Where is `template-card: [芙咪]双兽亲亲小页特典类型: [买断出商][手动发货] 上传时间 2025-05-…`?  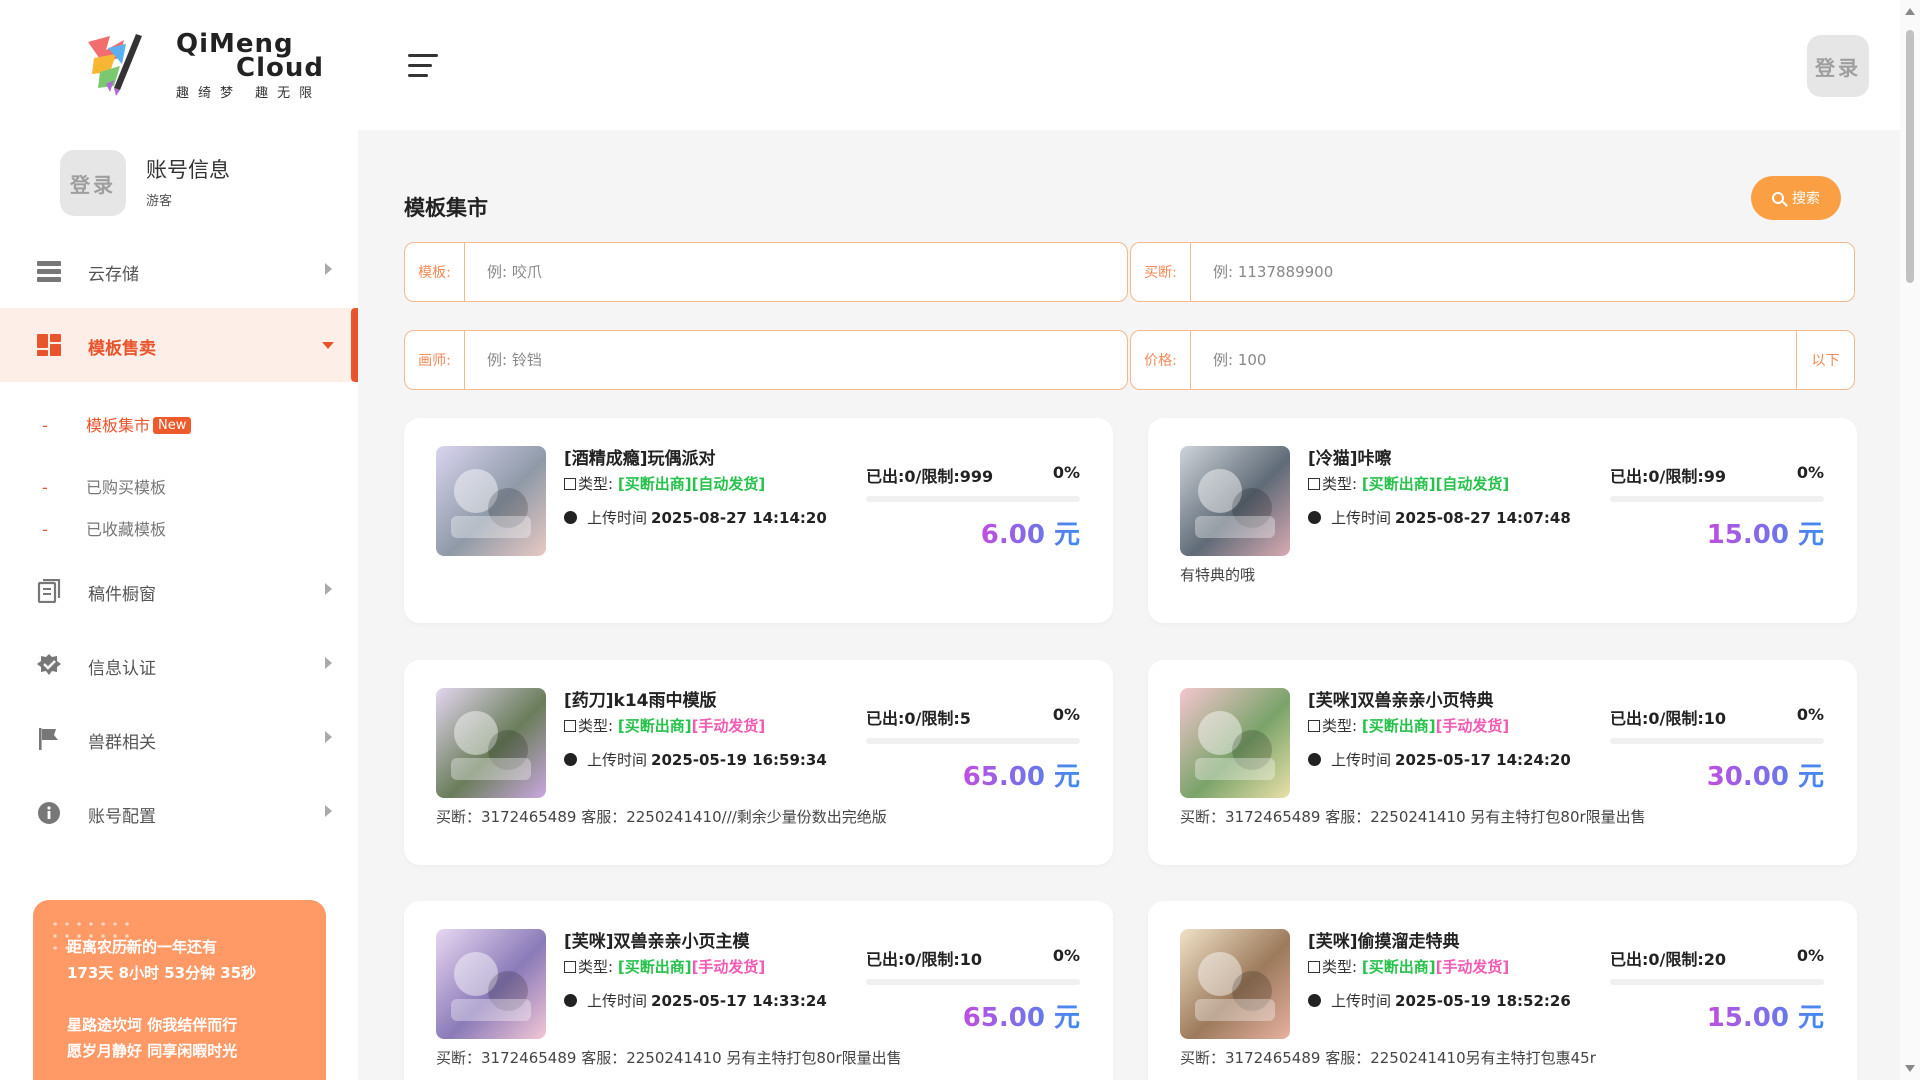
template-card: [芙咪]双兽亲亲小页特典类型: [买断出商][手动发货] 上传时间 2025-05-… is located at coordinates (1502, 762).